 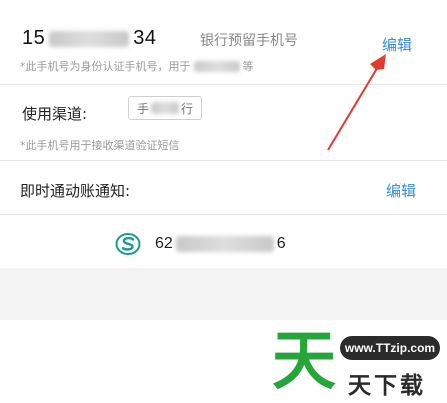 What do you see at coordinates (357, 362) in the screenshot?
I see `watermark: 天 www.TTzip.com 天下载` at bounding box center [357, 362].